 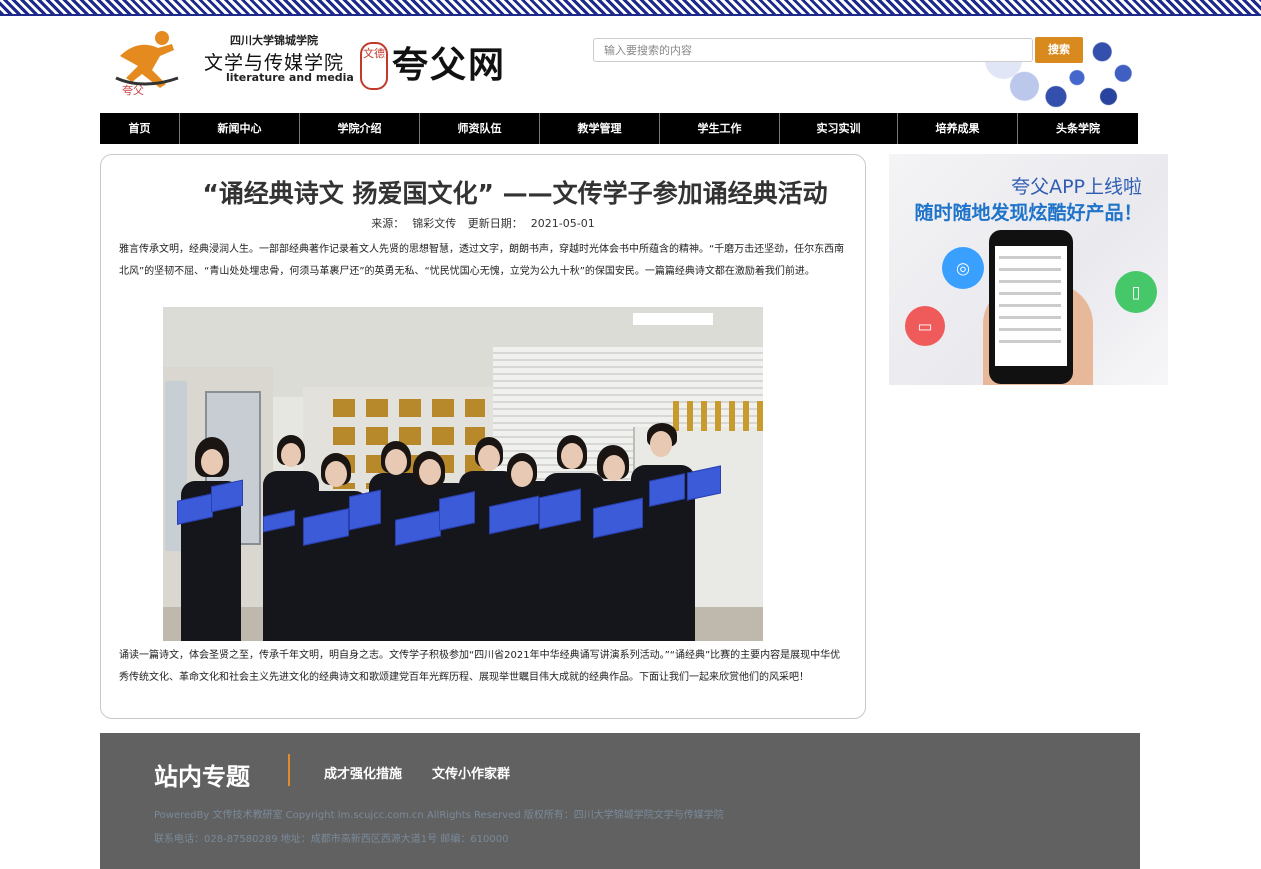 I want to click on article-title: “诵经典诗文 扬爱国文化” ——文传学子参加诵经典活动, so click(x=515, y=193).